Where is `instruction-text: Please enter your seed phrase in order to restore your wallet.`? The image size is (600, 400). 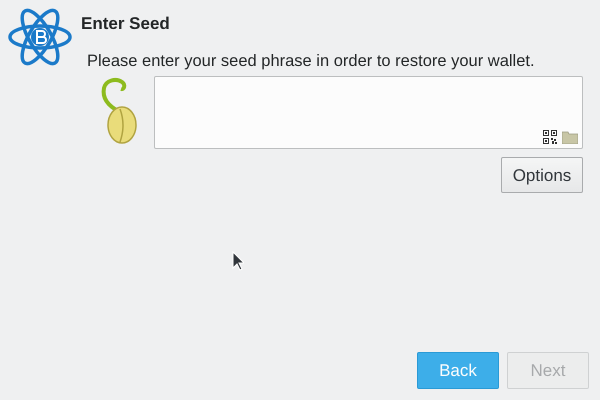
instruction-text: Please enter your seed phrase in order to restore your wallet. is located at coordinates (311, 61).